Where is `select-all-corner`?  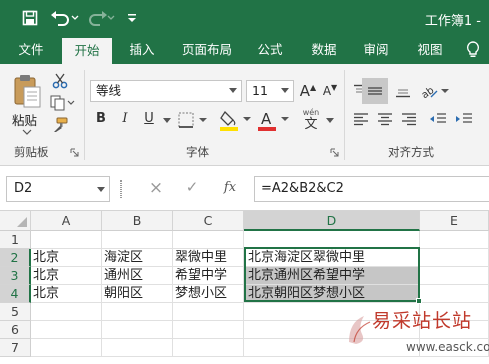 select-all-corner is located at coordinates (15, 221).